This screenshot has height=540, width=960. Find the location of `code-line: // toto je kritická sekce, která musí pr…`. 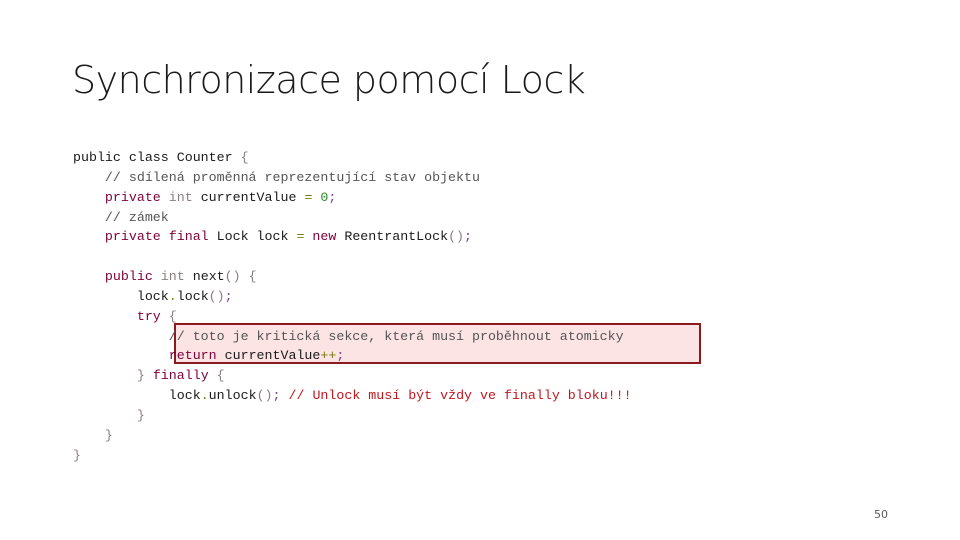

code-line: // toto je kritická sekce, která musí pr… is located at coordinates (352, 337).